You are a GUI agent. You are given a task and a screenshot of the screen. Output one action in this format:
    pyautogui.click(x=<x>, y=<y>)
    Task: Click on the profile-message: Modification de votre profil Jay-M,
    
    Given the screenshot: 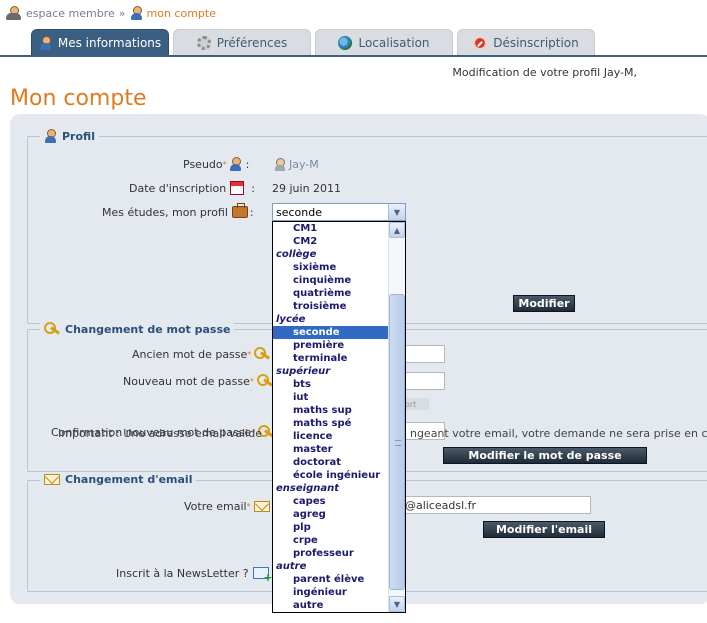 What is the action you would take?
    pyautogui.click(x=544, y=72)
    